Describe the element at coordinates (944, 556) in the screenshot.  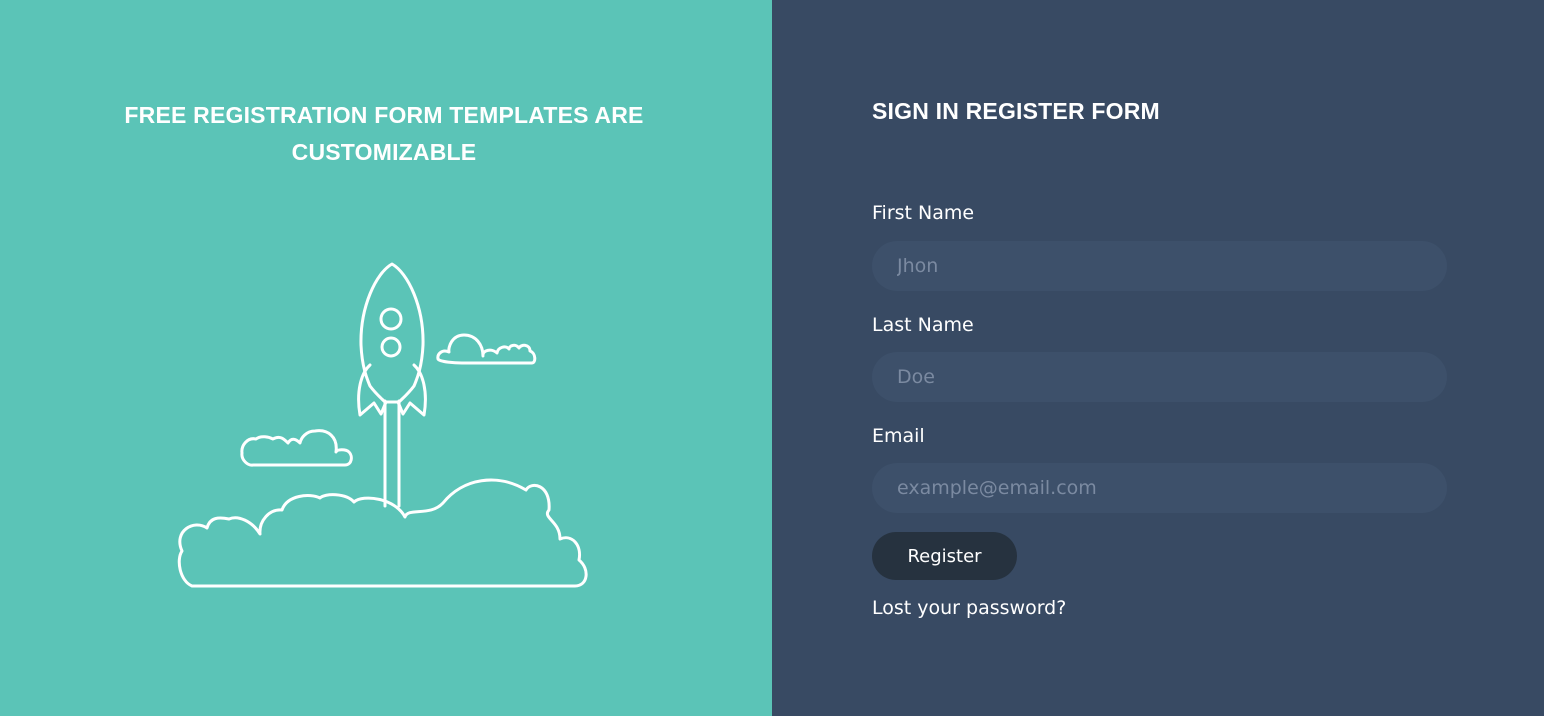
I see `register-button: Register` at that location.